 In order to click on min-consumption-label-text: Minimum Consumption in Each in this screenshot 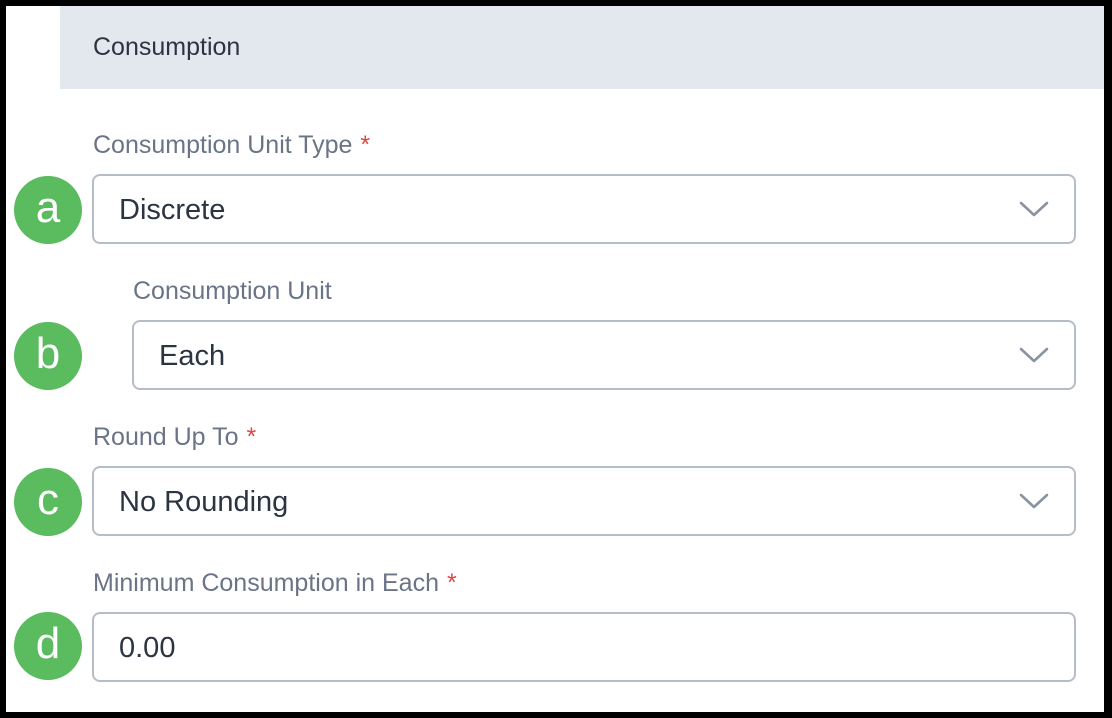, I will do `click(266, 583)`.